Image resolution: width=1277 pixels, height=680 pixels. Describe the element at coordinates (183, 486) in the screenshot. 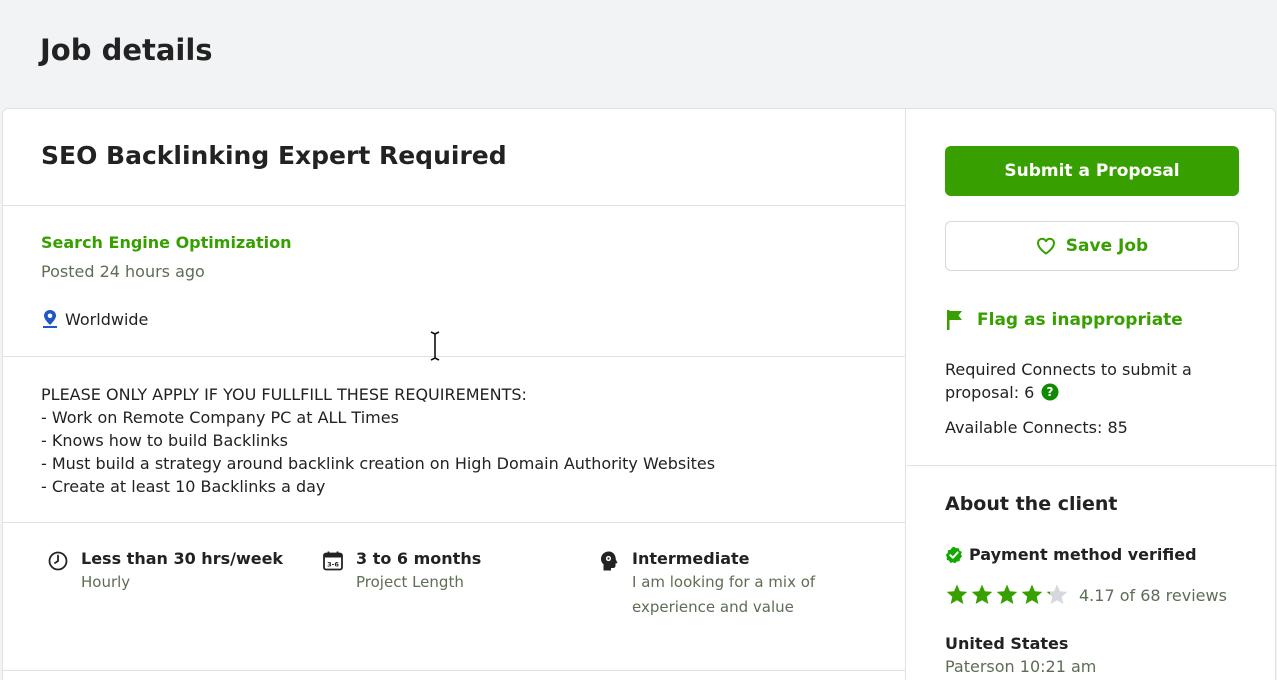

I see `description-line: - Create at least 10 Backlinks a day` at that location.